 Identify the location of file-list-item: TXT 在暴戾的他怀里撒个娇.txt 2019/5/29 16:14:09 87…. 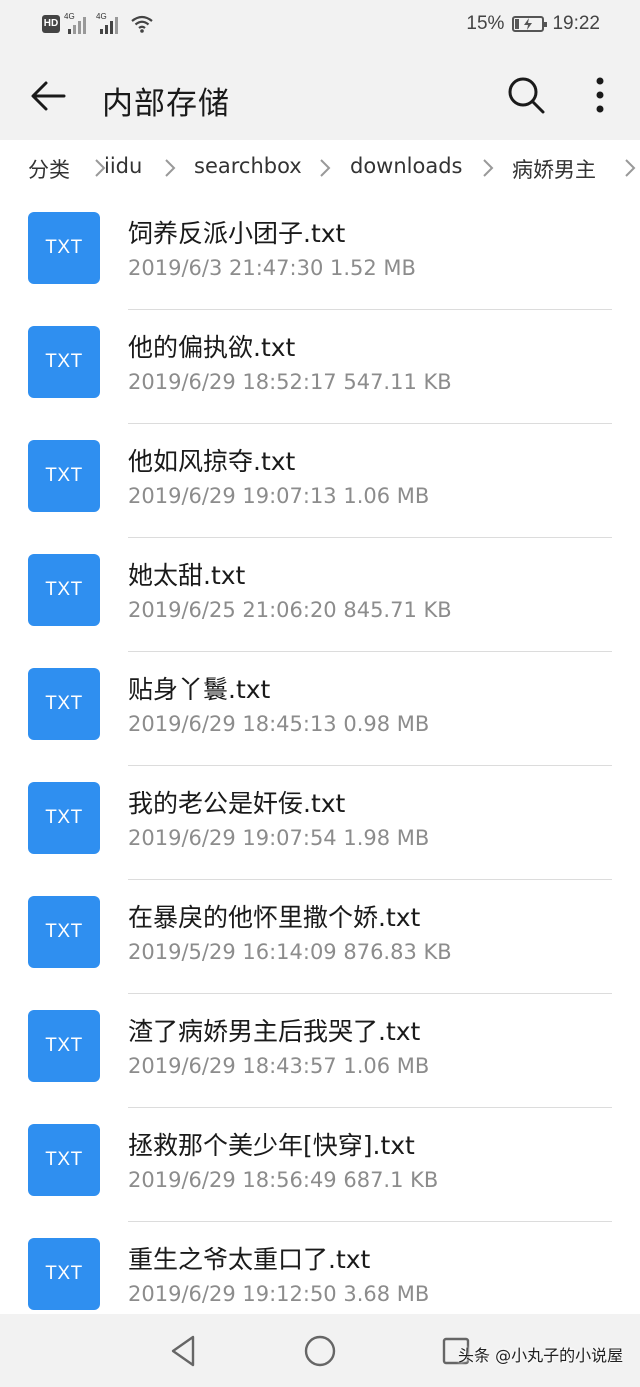
(320, 937).